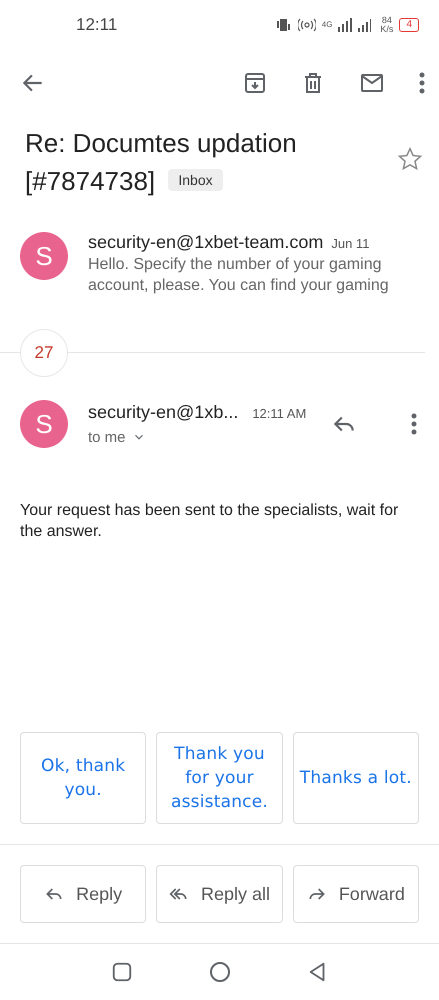 The image size is (439, 1000). I want to click on recipient-label: to me, so click(107, 437).